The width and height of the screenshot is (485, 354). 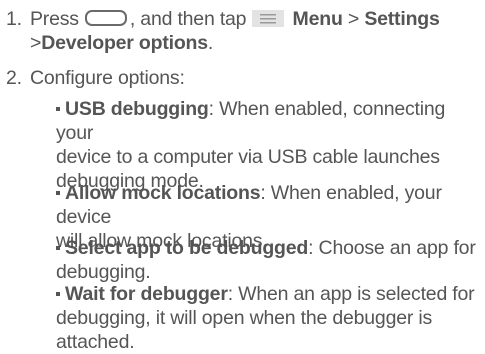 What do you see at coordinates (95, 342) in the screenshot?
I see `option-line: attached.` at bounding box center [95, 342].